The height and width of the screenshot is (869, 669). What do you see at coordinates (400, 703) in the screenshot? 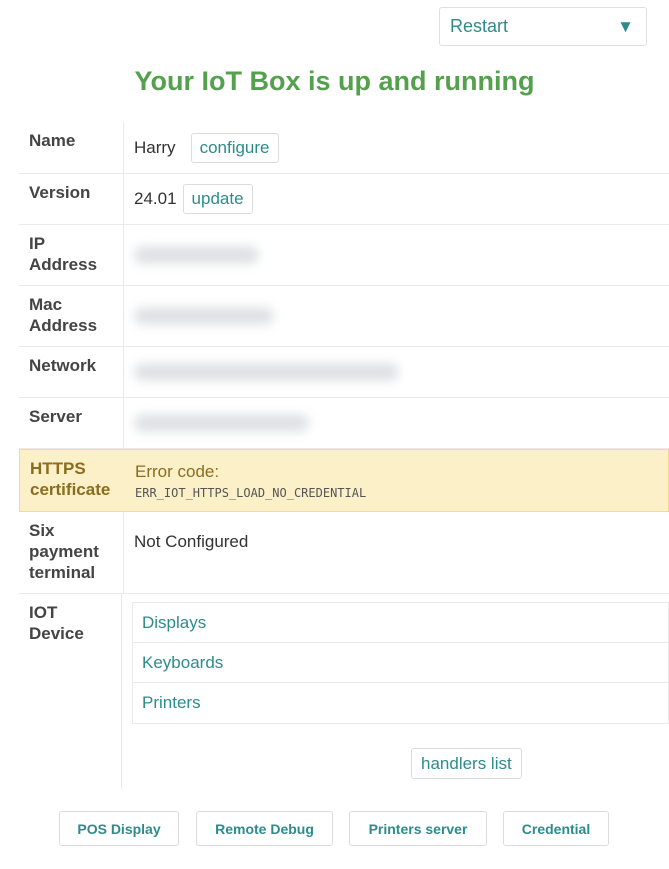
I see `device-item-printers: Printers` at bounding box center [400, 703].